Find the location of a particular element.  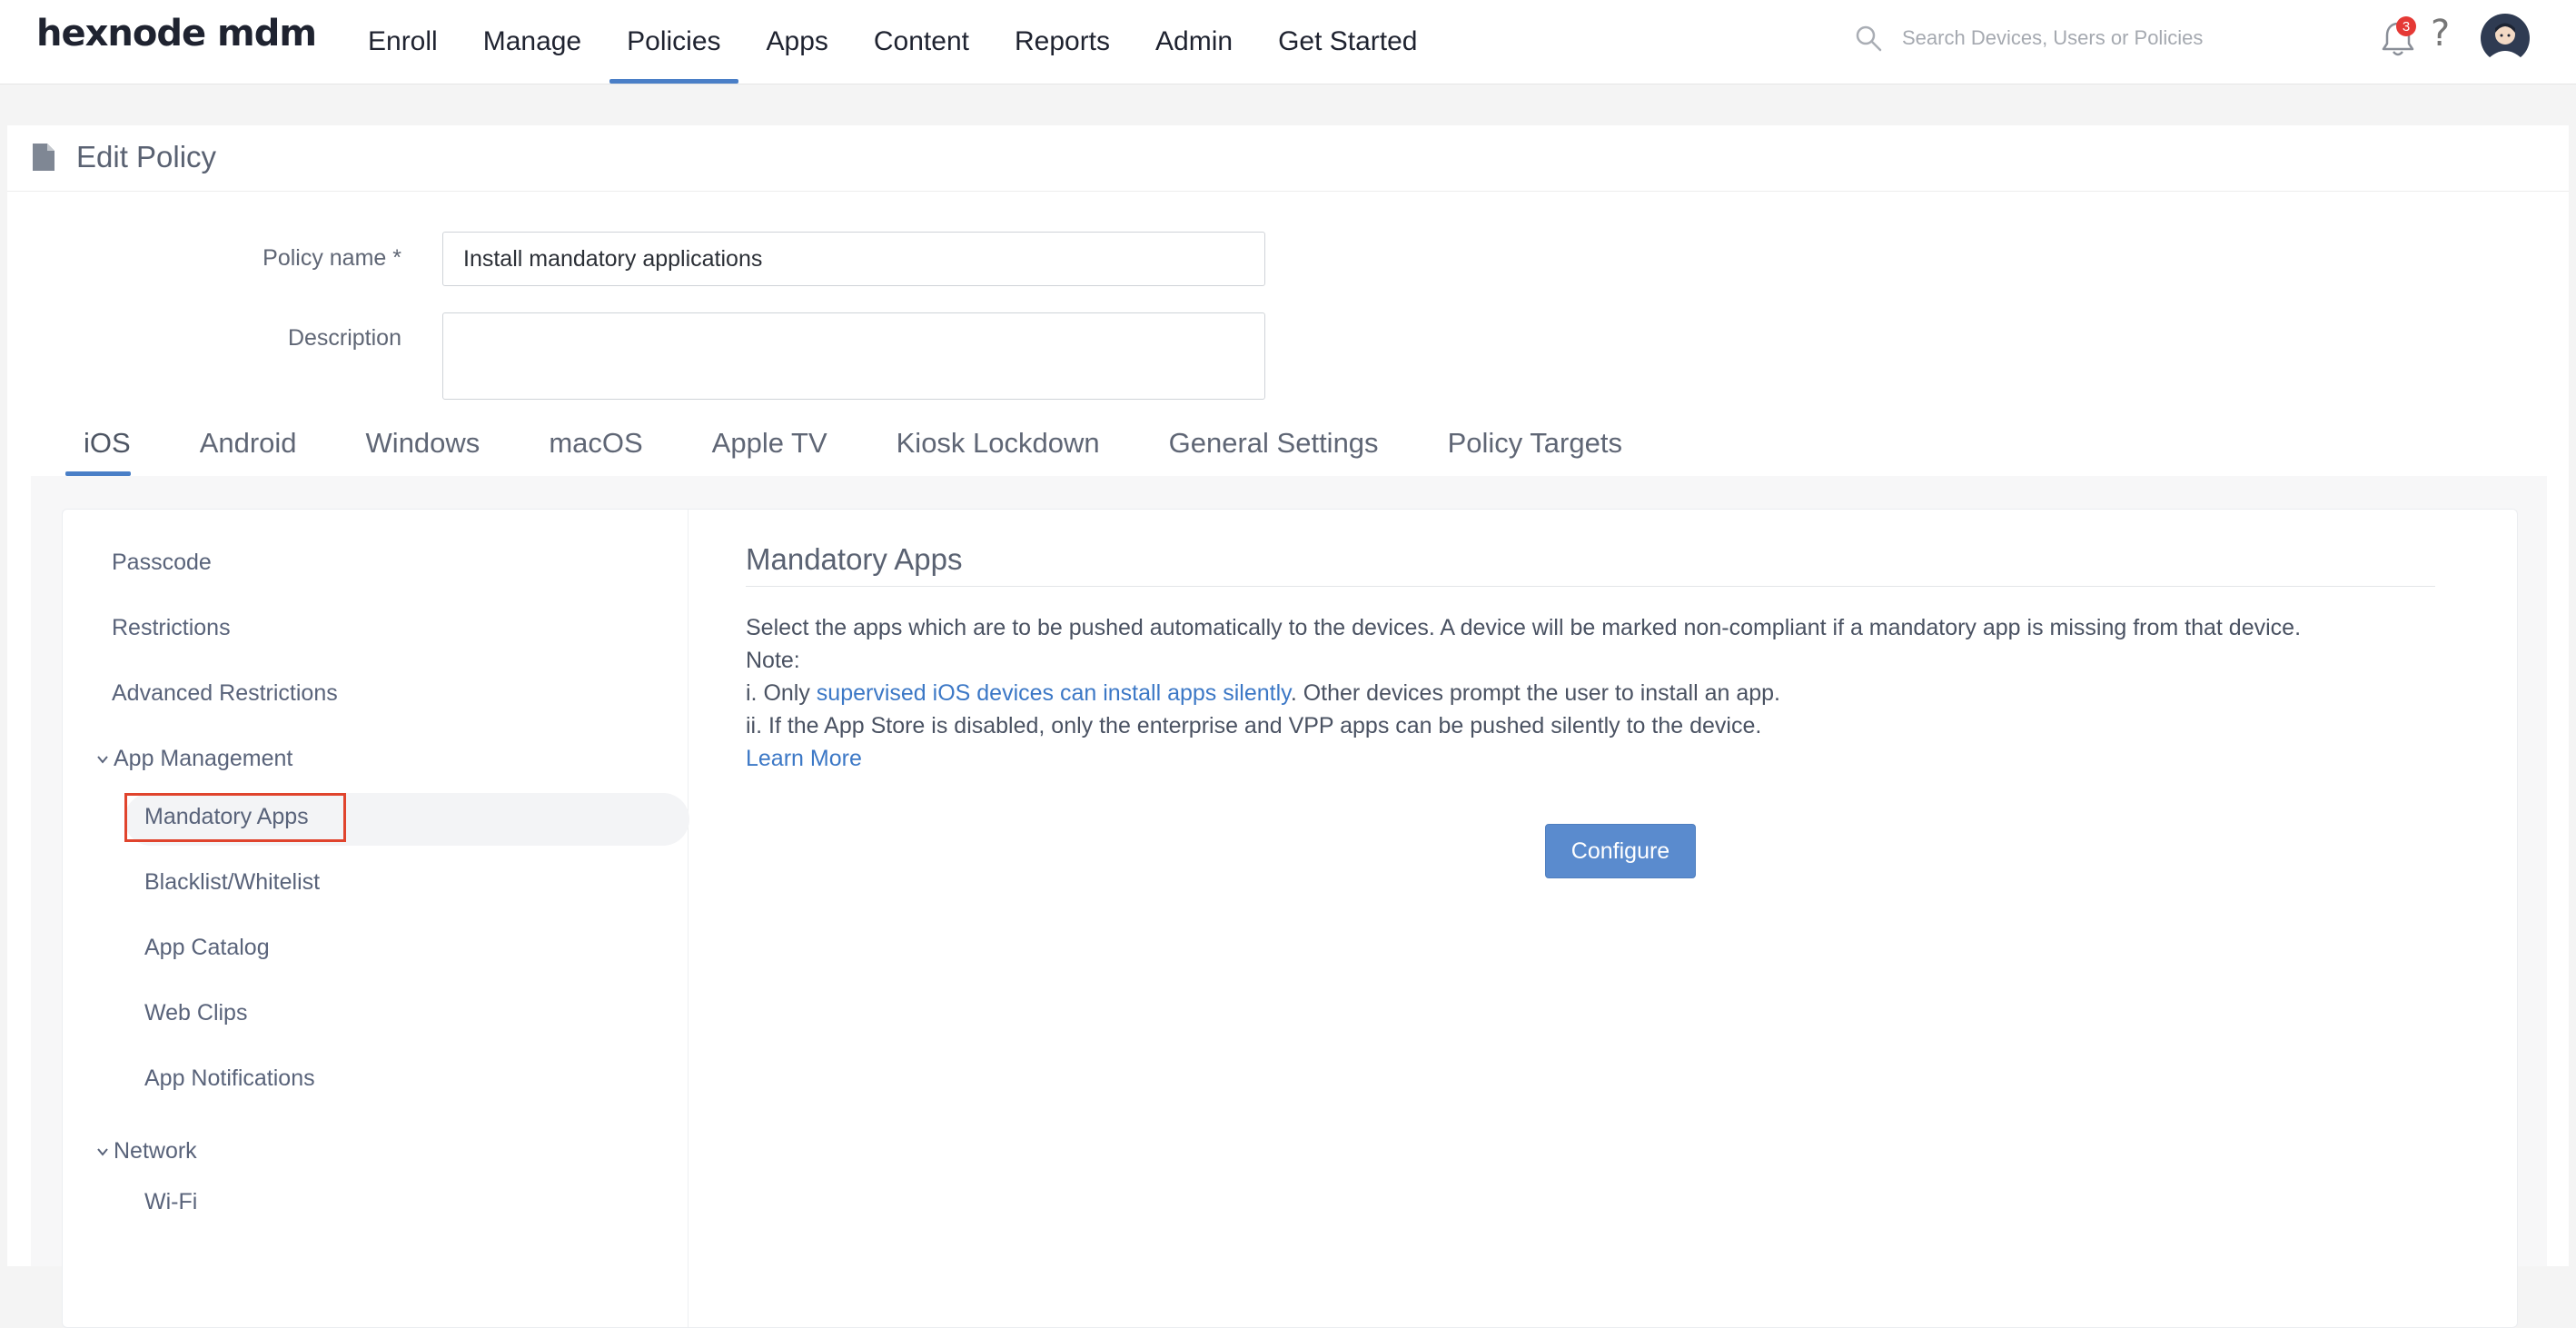

nav-policies: Policies is located at coordinates (673, 42).